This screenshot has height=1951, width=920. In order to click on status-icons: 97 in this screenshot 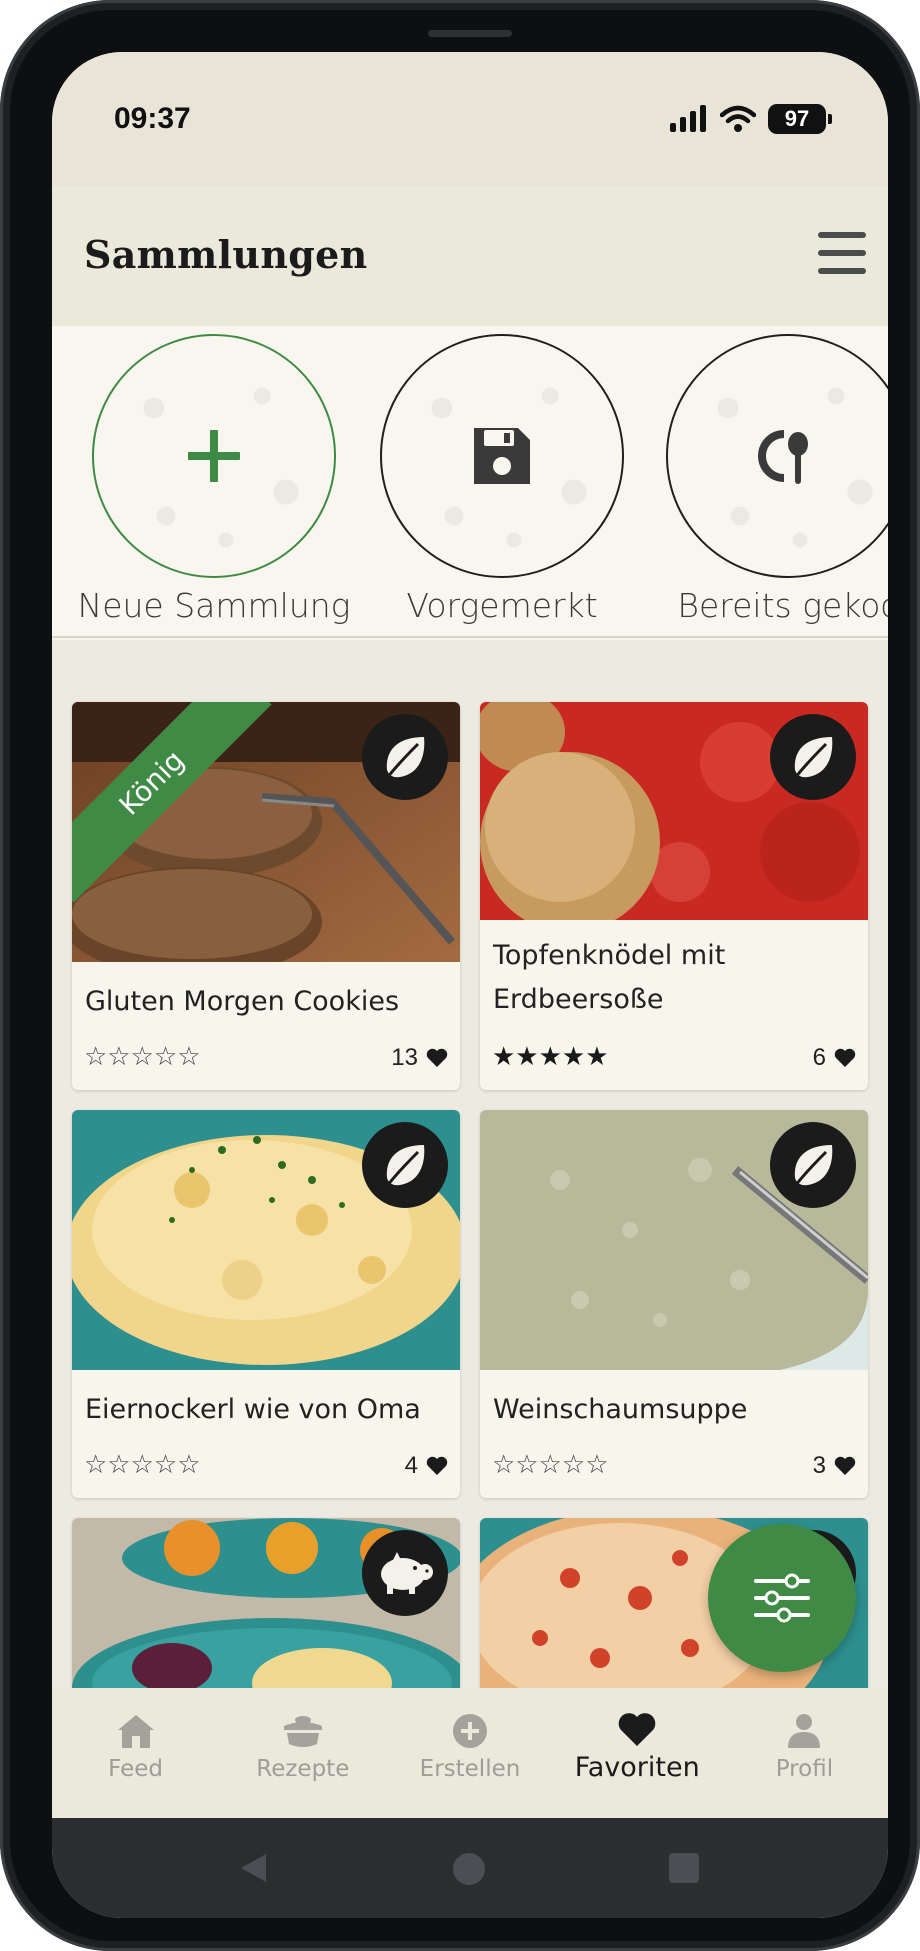, I will do `click(750, 119)`.